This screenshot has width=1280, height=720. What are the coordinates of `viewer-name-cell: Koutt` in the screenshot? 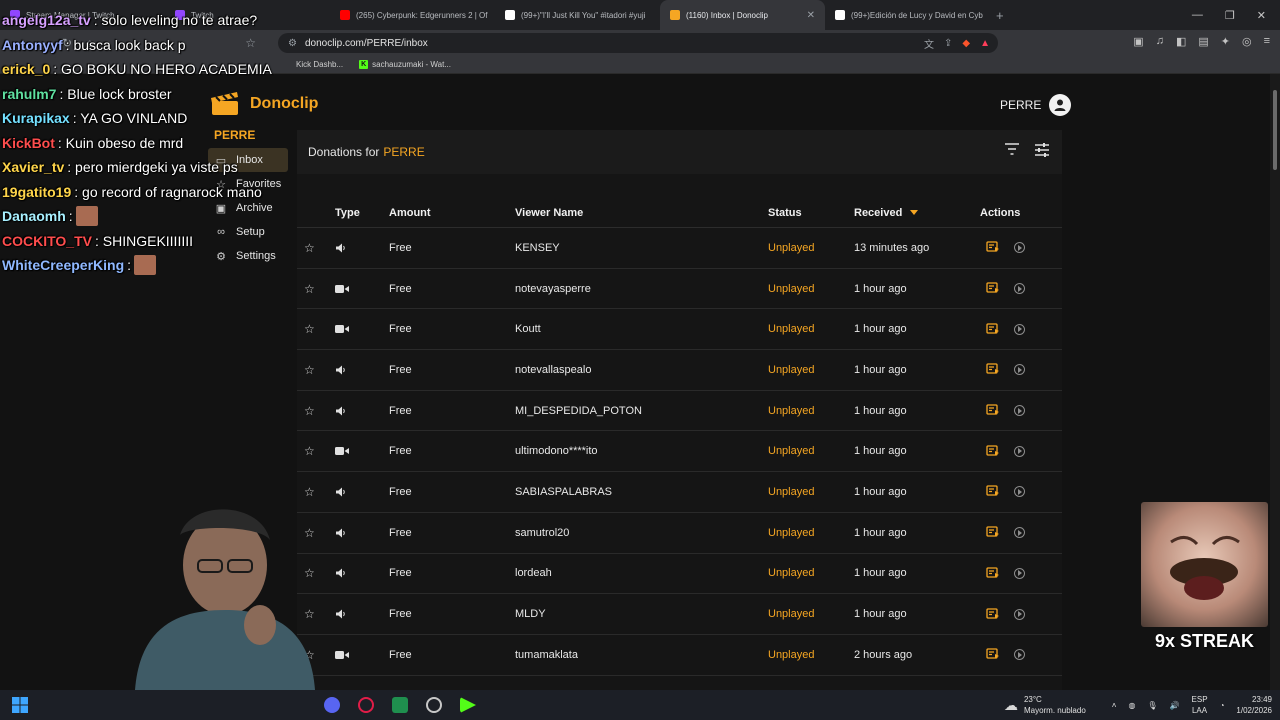 It's located at (528, 329).